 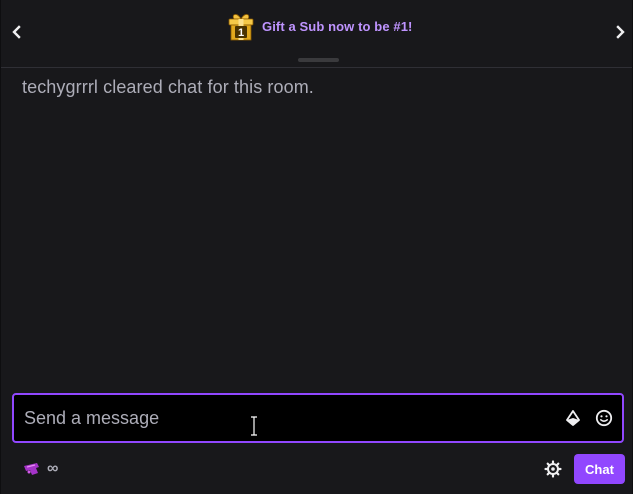 I want to click on chat-bottom-bar: ∞ Chat, so click(x=316, y=471).